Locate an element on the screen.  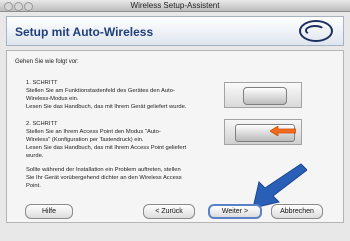
next-button: Weiter > is located at coordinates (235, 211).